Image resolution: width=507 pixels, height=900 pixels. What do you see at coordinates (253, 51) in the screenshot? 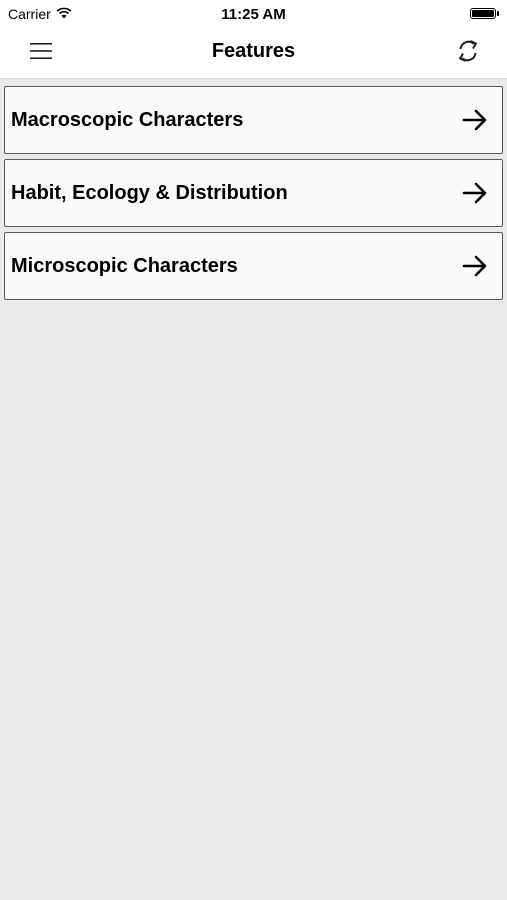
I see `page-title: Features` at bounding box center [253, 51].